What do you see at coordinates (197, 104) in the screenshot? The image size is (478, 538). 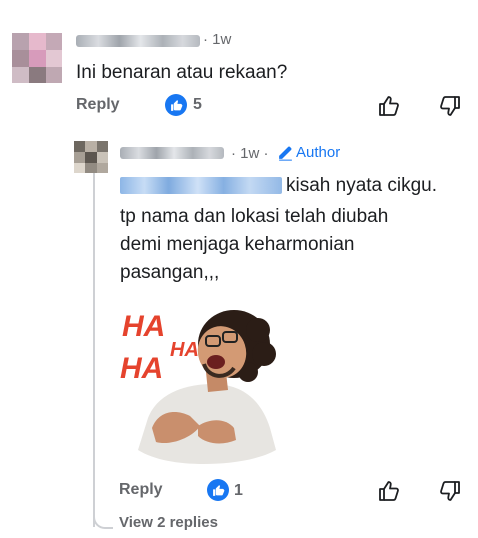 I see `like-count: 5` at bounding box center [197, 104].